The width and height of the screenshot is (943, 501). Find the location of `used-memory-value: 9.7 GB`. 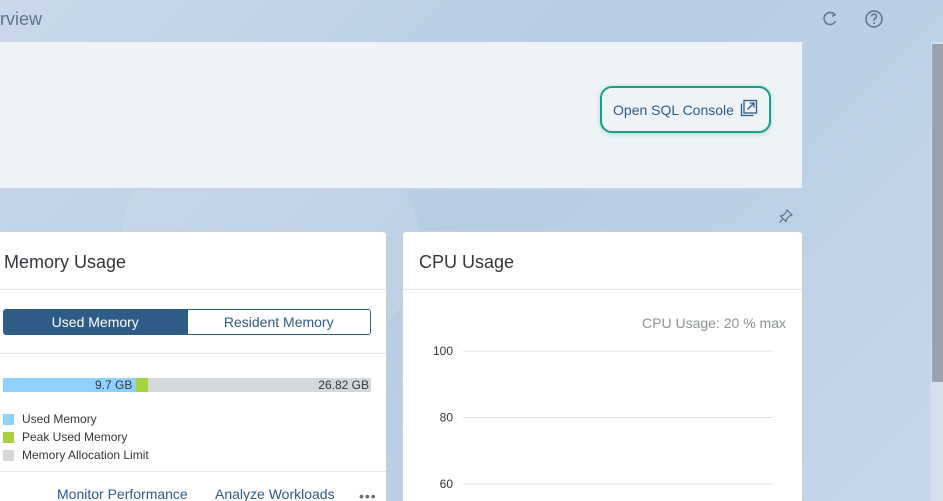

used-memory-value: 9.7 GB is located at coordinates (114, 385).